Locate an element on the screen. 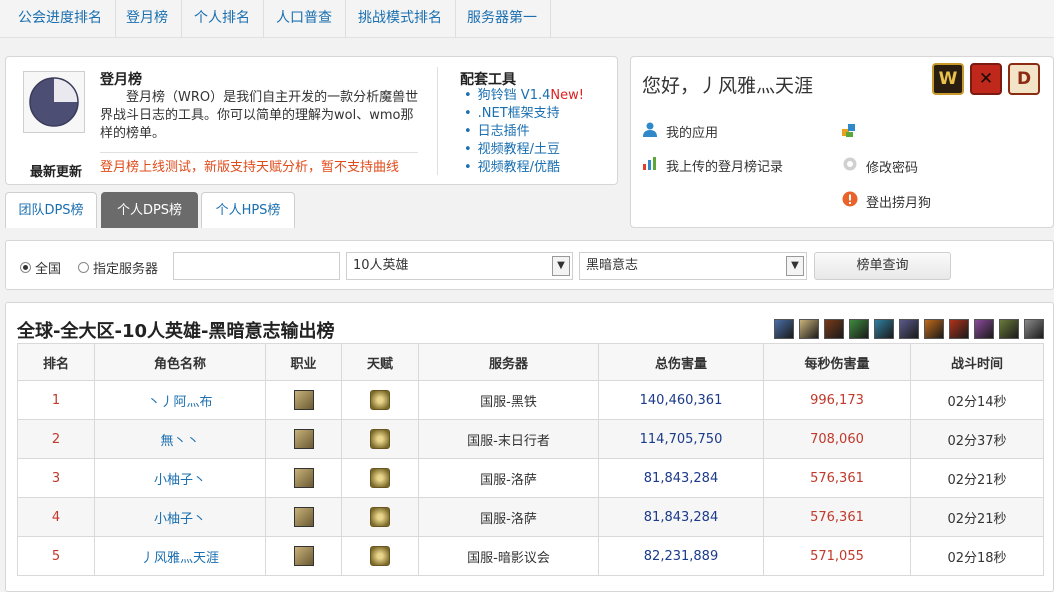 Image resolution: width=1054 pixels, height=592 pixels. tool-link-log-plugin: • 日志插件 is located at coordinates (524, 132).